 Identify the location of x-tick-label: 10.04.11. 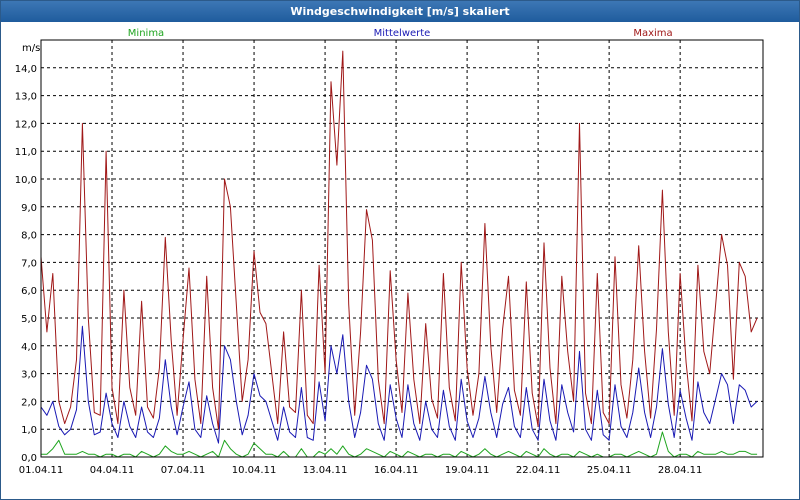
(254, 470).